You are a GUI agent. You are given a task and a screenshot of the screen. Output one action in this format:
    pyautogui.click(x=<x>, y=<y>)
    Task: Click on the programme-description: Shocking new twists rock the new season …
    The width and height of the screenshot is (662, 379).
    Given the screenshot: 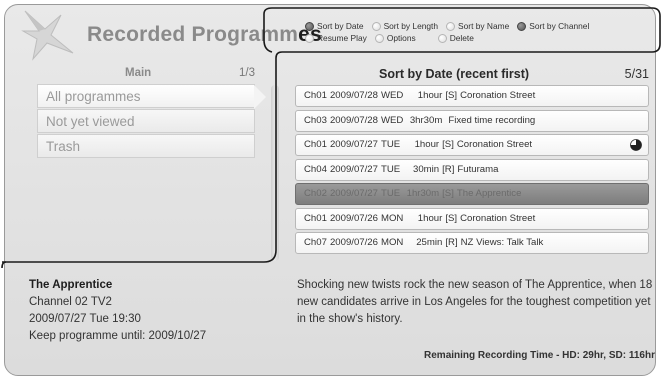 What is the action you would take?
    pyautogui.click(x=475, y=302)
    